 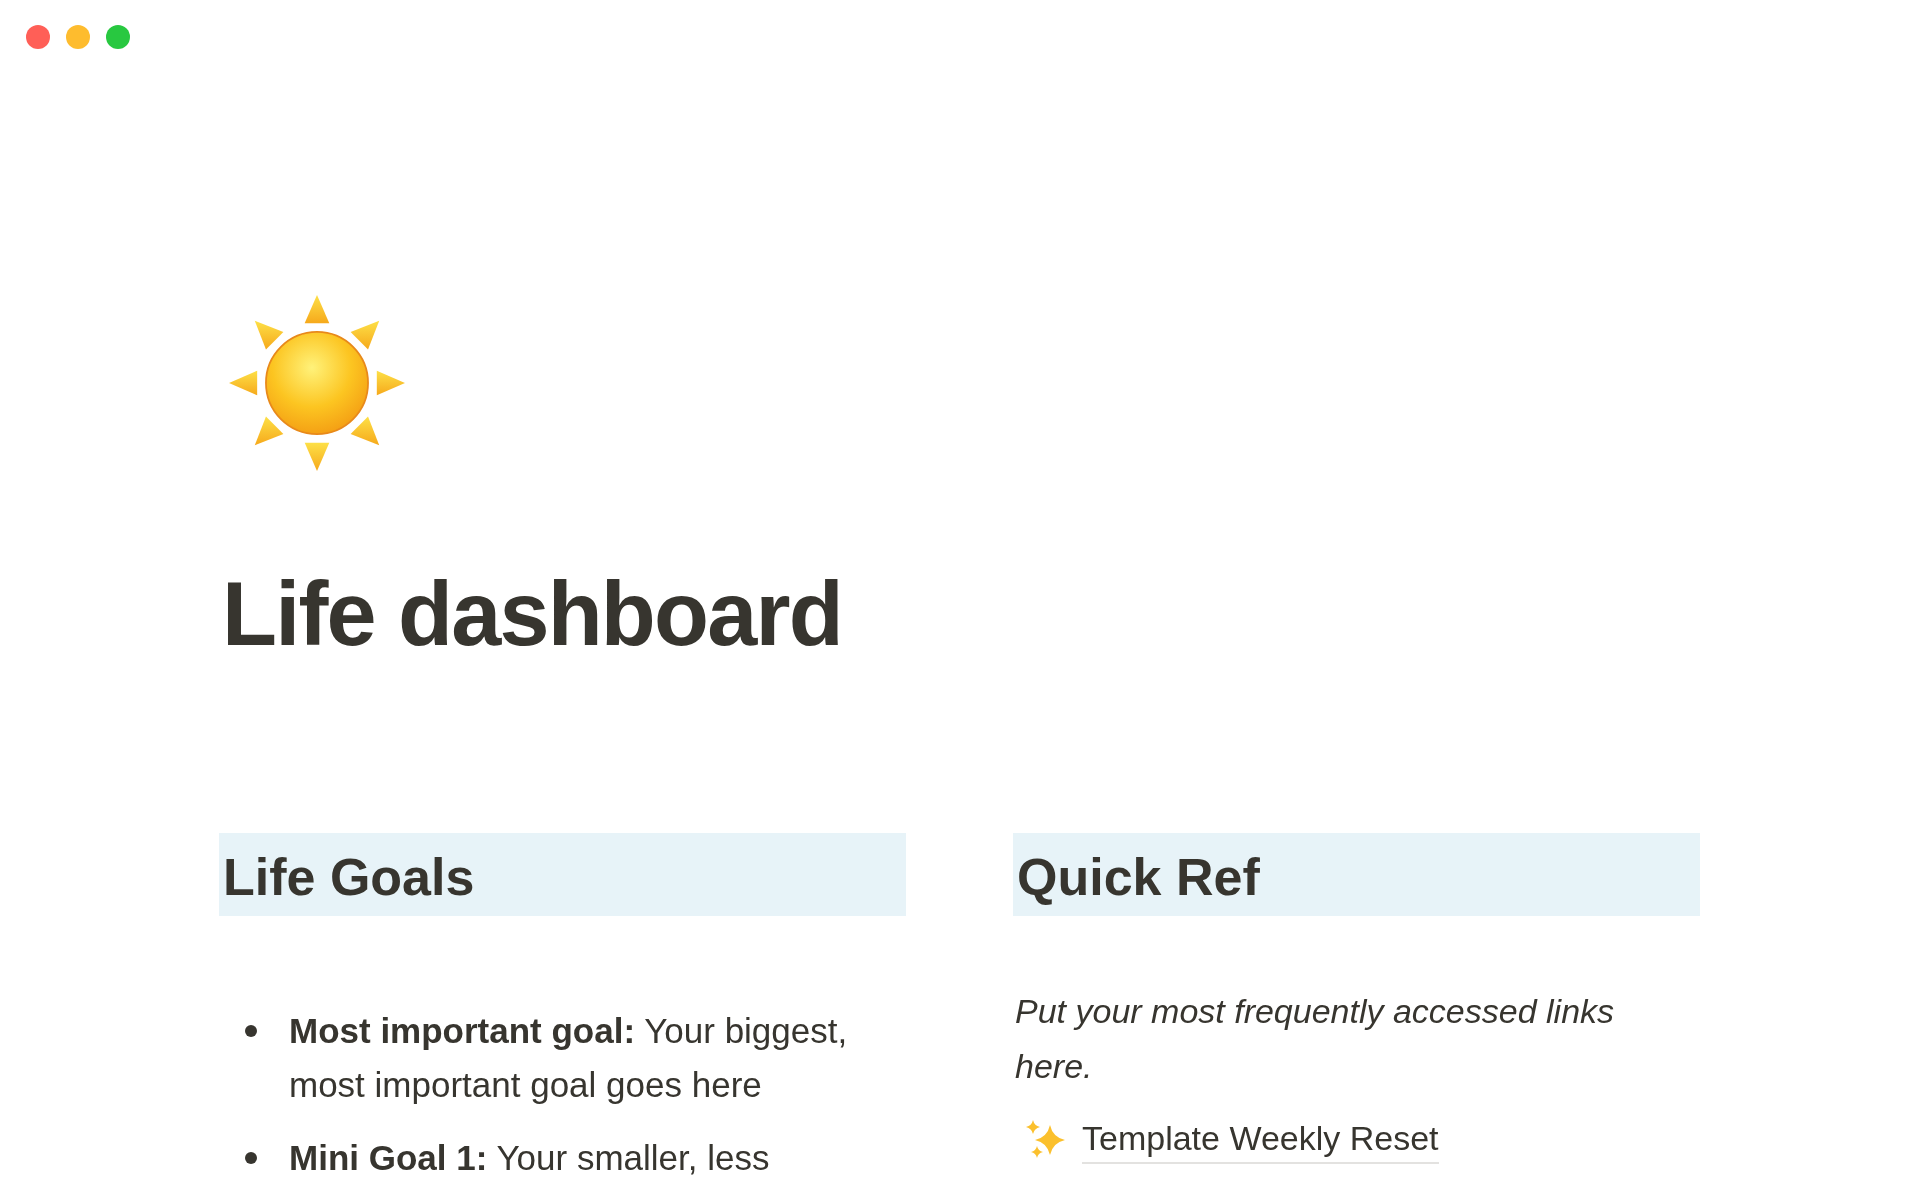 I want to click on close-icon, so click(x=38, y=37).